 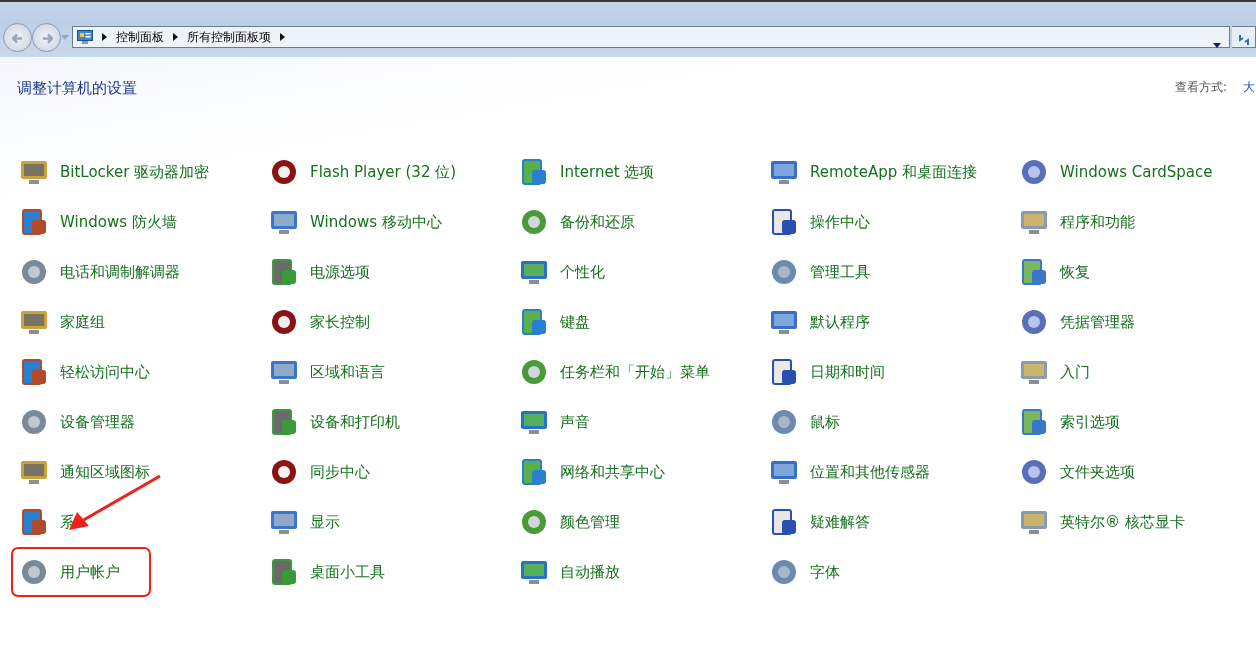 I want to click on control-panel-link: 电话和调制解调器, so click(x=141, y=272).